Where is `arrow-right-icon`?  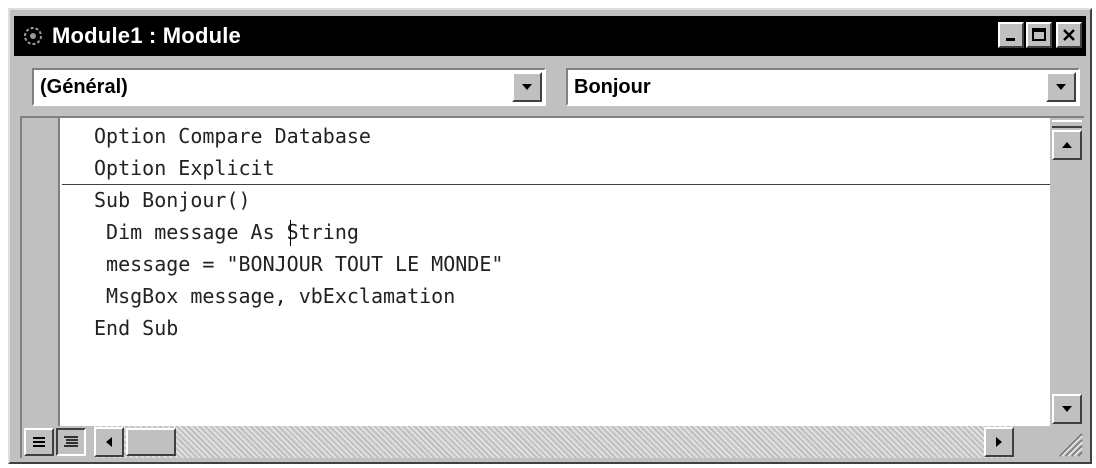 arrow-right-icon is located at coordinates (999, 442).